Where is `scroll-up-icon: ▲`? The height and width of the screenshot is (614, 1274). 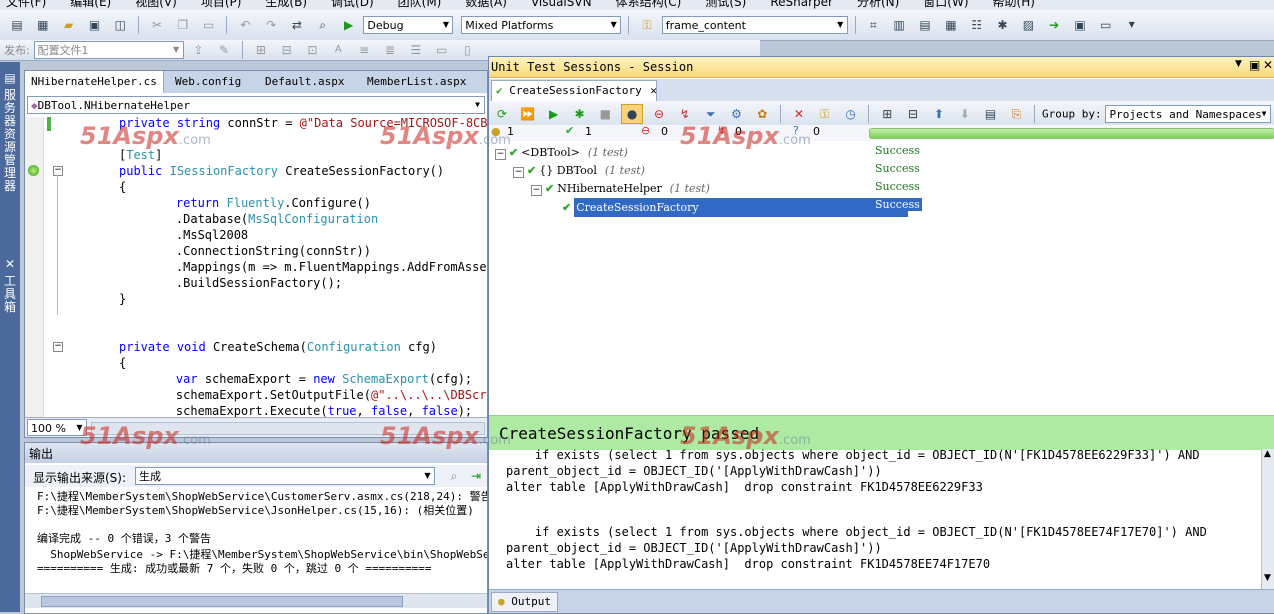
scroll-up-icon: ▲ is located at coordinates (1267, 454).